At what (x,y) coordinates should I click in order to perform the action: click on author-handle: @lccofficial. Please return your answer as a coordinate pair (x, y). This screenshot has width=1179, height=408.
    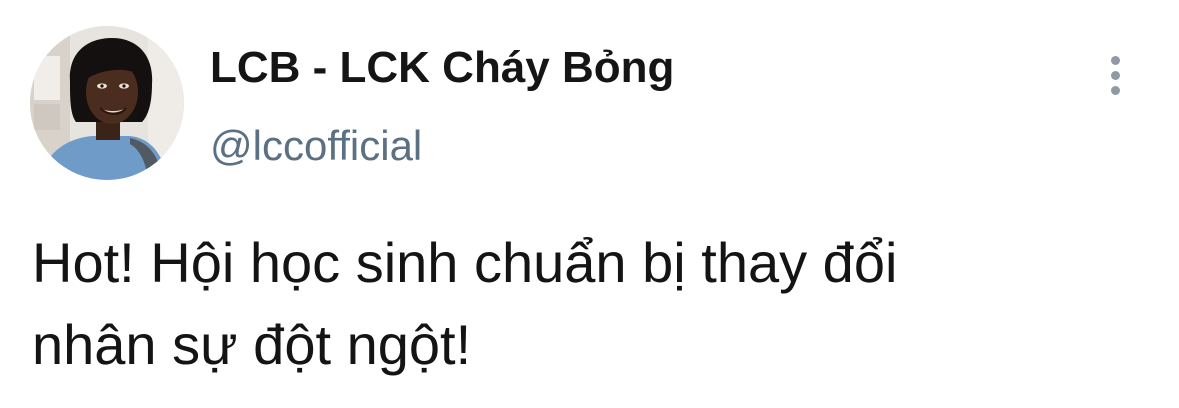
    Looking at the image, I should click on (316, 146).